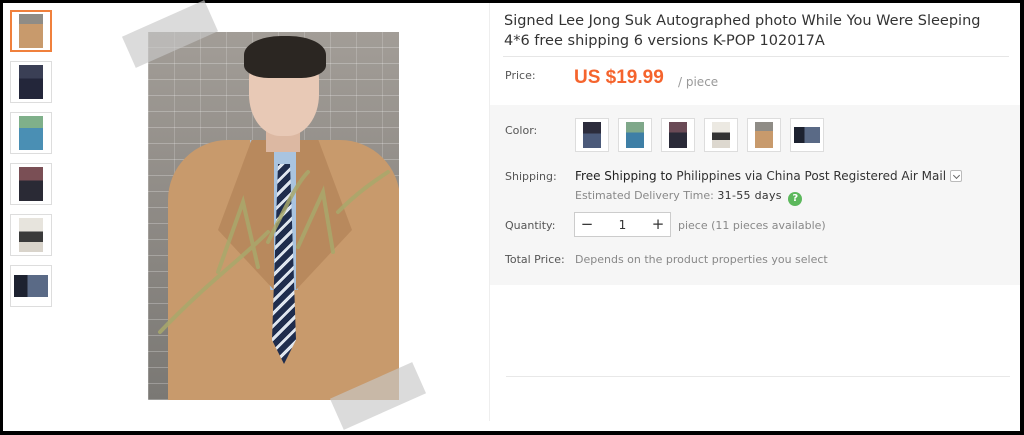 The width and height of the screenshot is (1024, 435). Describe the element at coordinates (624, 176) in the screenshot. I see `shipping-method: Free Shipping to` at that location.